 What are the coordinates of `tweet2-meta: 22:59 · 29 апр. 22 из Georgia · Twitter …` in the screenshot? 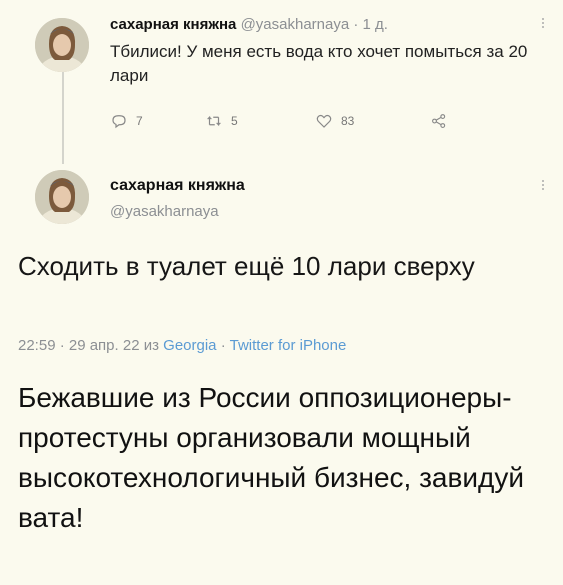 It's located at (182, 345).